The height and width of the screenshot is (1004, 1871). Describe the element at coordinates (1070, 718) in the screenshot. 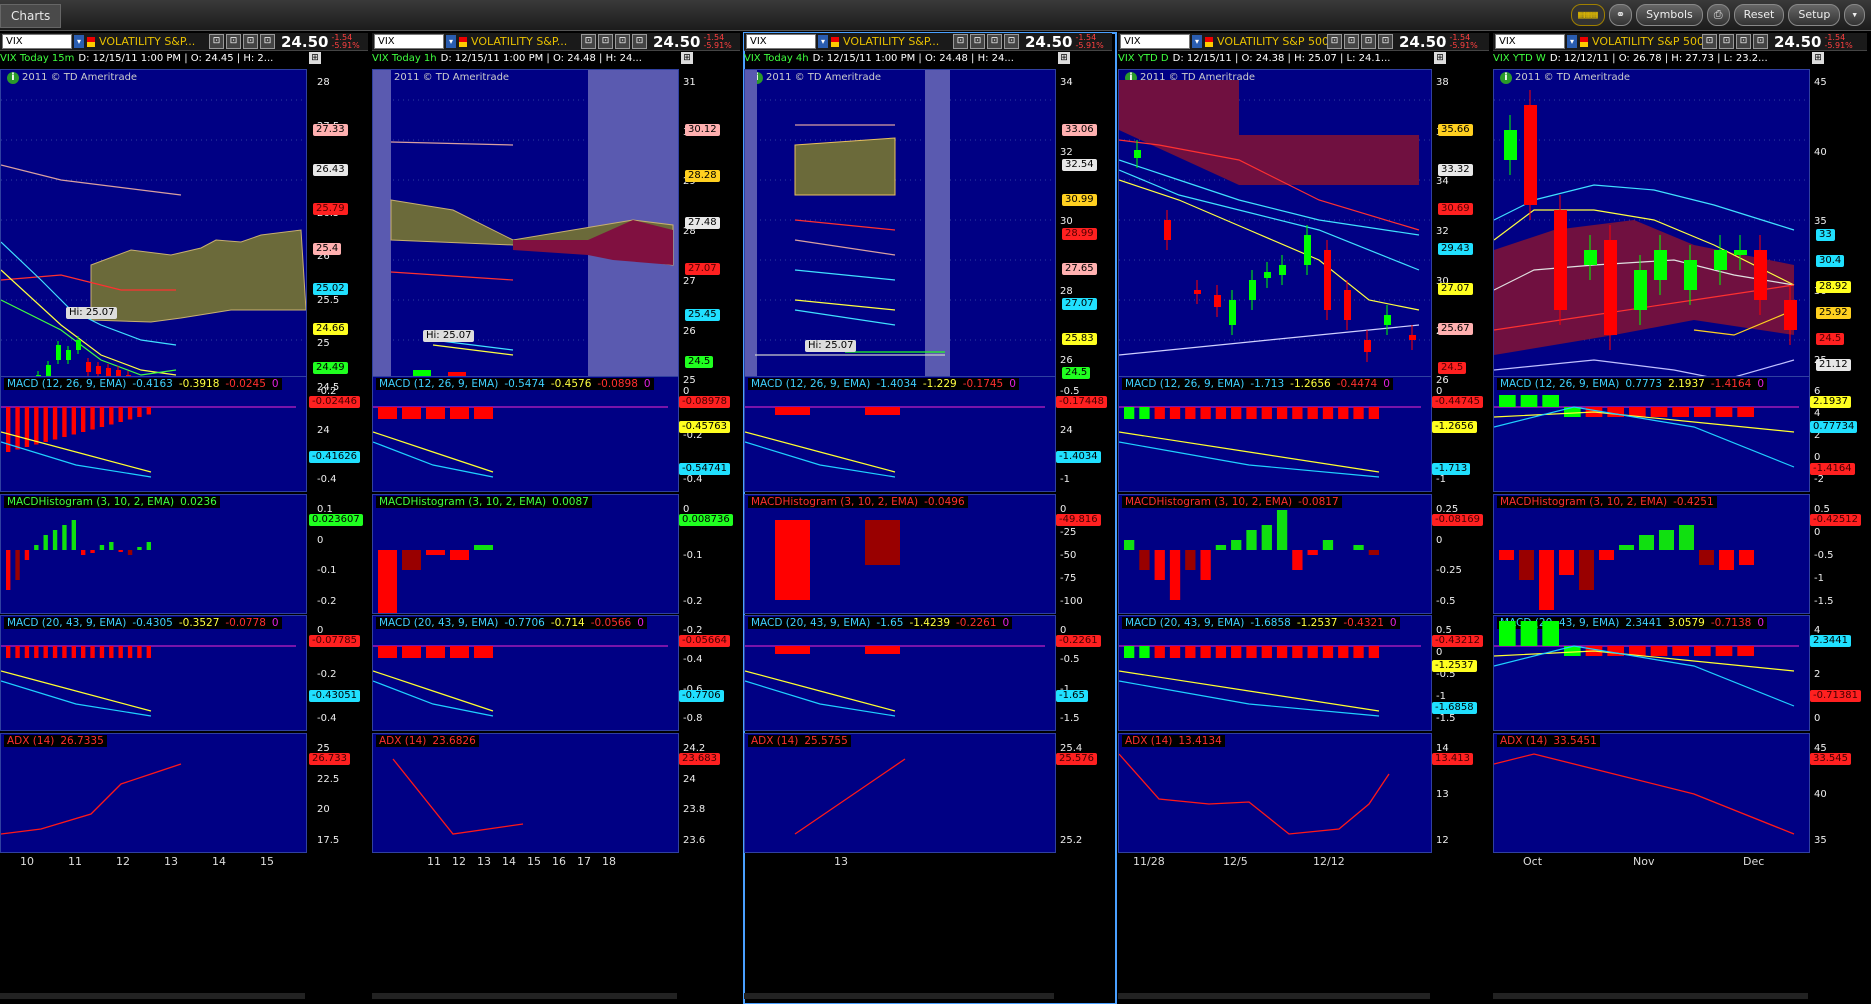

I see `axis-label: -1.5` at that location.